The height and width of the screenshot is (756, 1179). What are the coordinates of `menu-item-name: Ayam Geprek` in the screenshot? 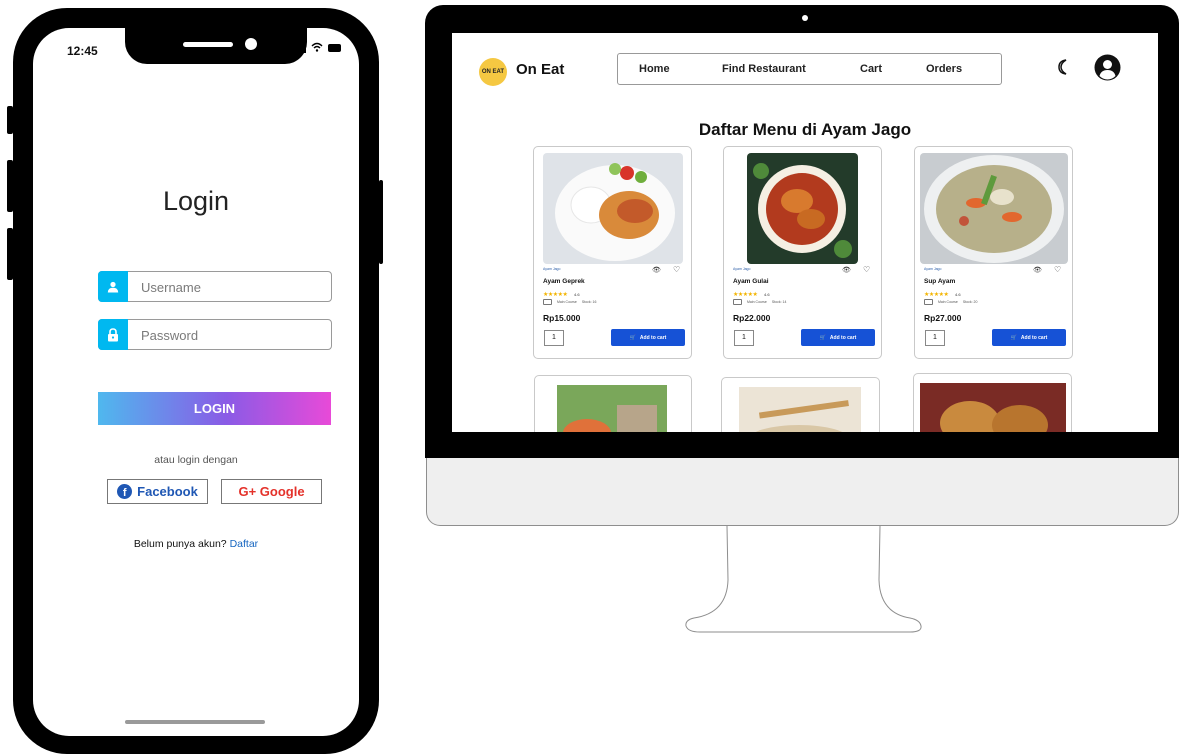 It's located at (564, 281).